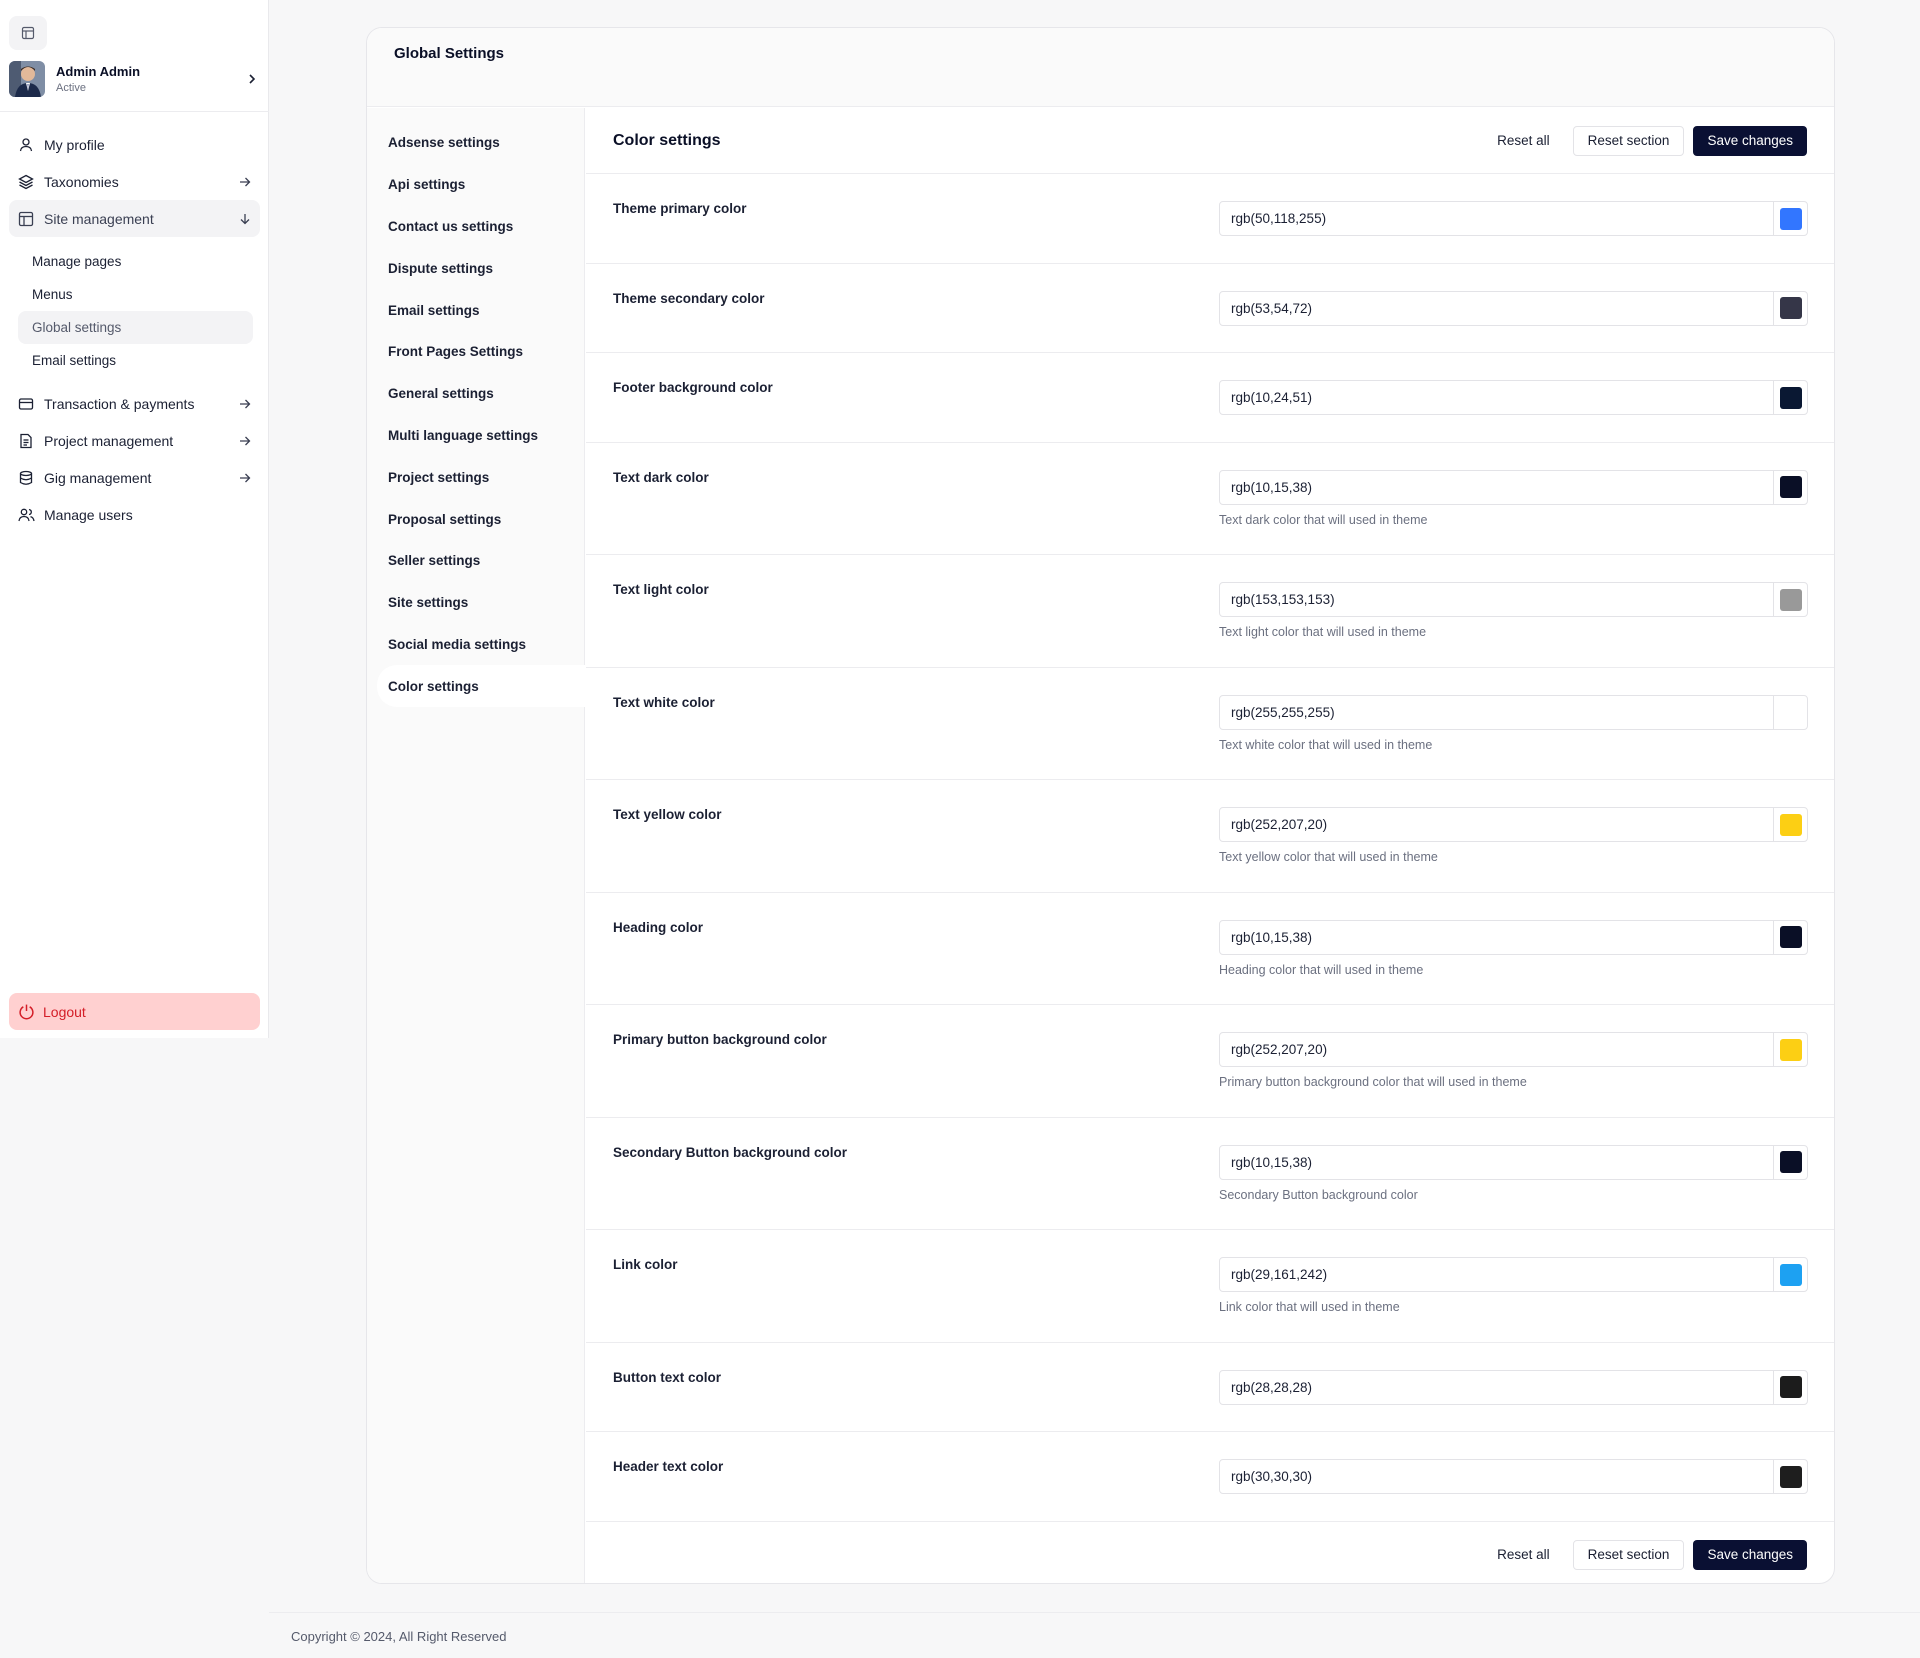 This screenshot has width=1920, height=1658. What do you see at coordinates (135, 360) in the screenshot?
I see `submenu-item-email-settings: Email settings` at bounding box center [135, 360].